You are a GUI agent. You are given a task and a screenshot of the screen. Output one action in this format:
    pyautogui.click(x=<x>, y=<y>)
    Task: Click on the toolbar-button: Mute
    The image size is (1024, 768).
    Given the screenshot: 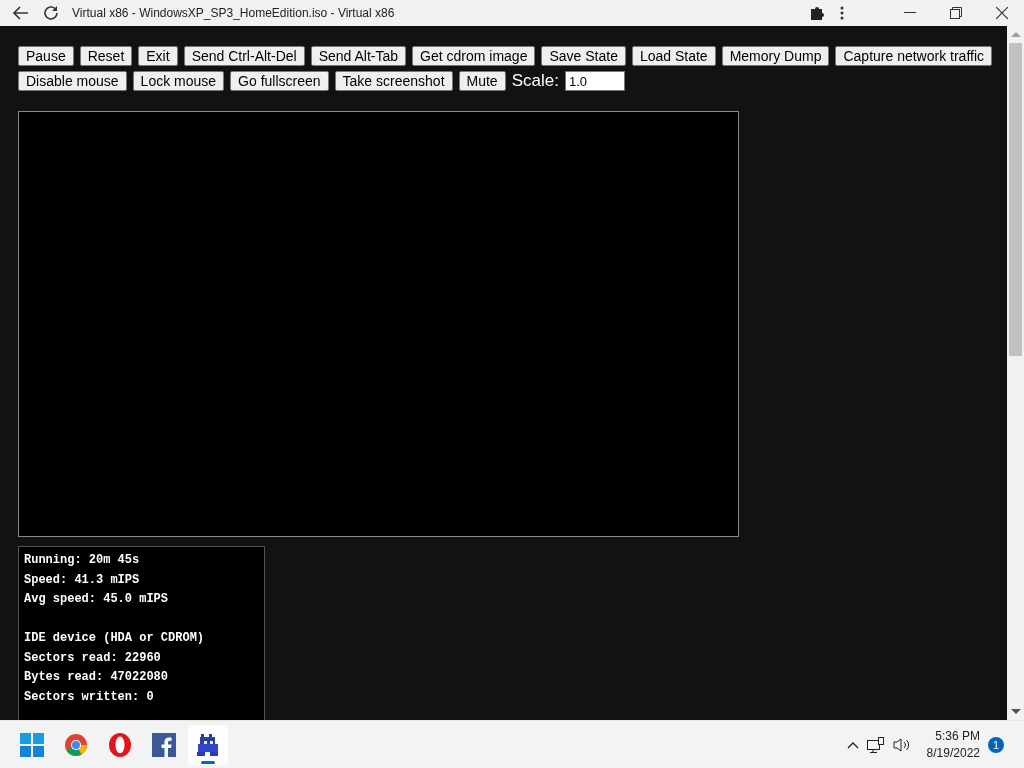 What is the action you would take?
    pyautogui.click(x=482, y=81)
    